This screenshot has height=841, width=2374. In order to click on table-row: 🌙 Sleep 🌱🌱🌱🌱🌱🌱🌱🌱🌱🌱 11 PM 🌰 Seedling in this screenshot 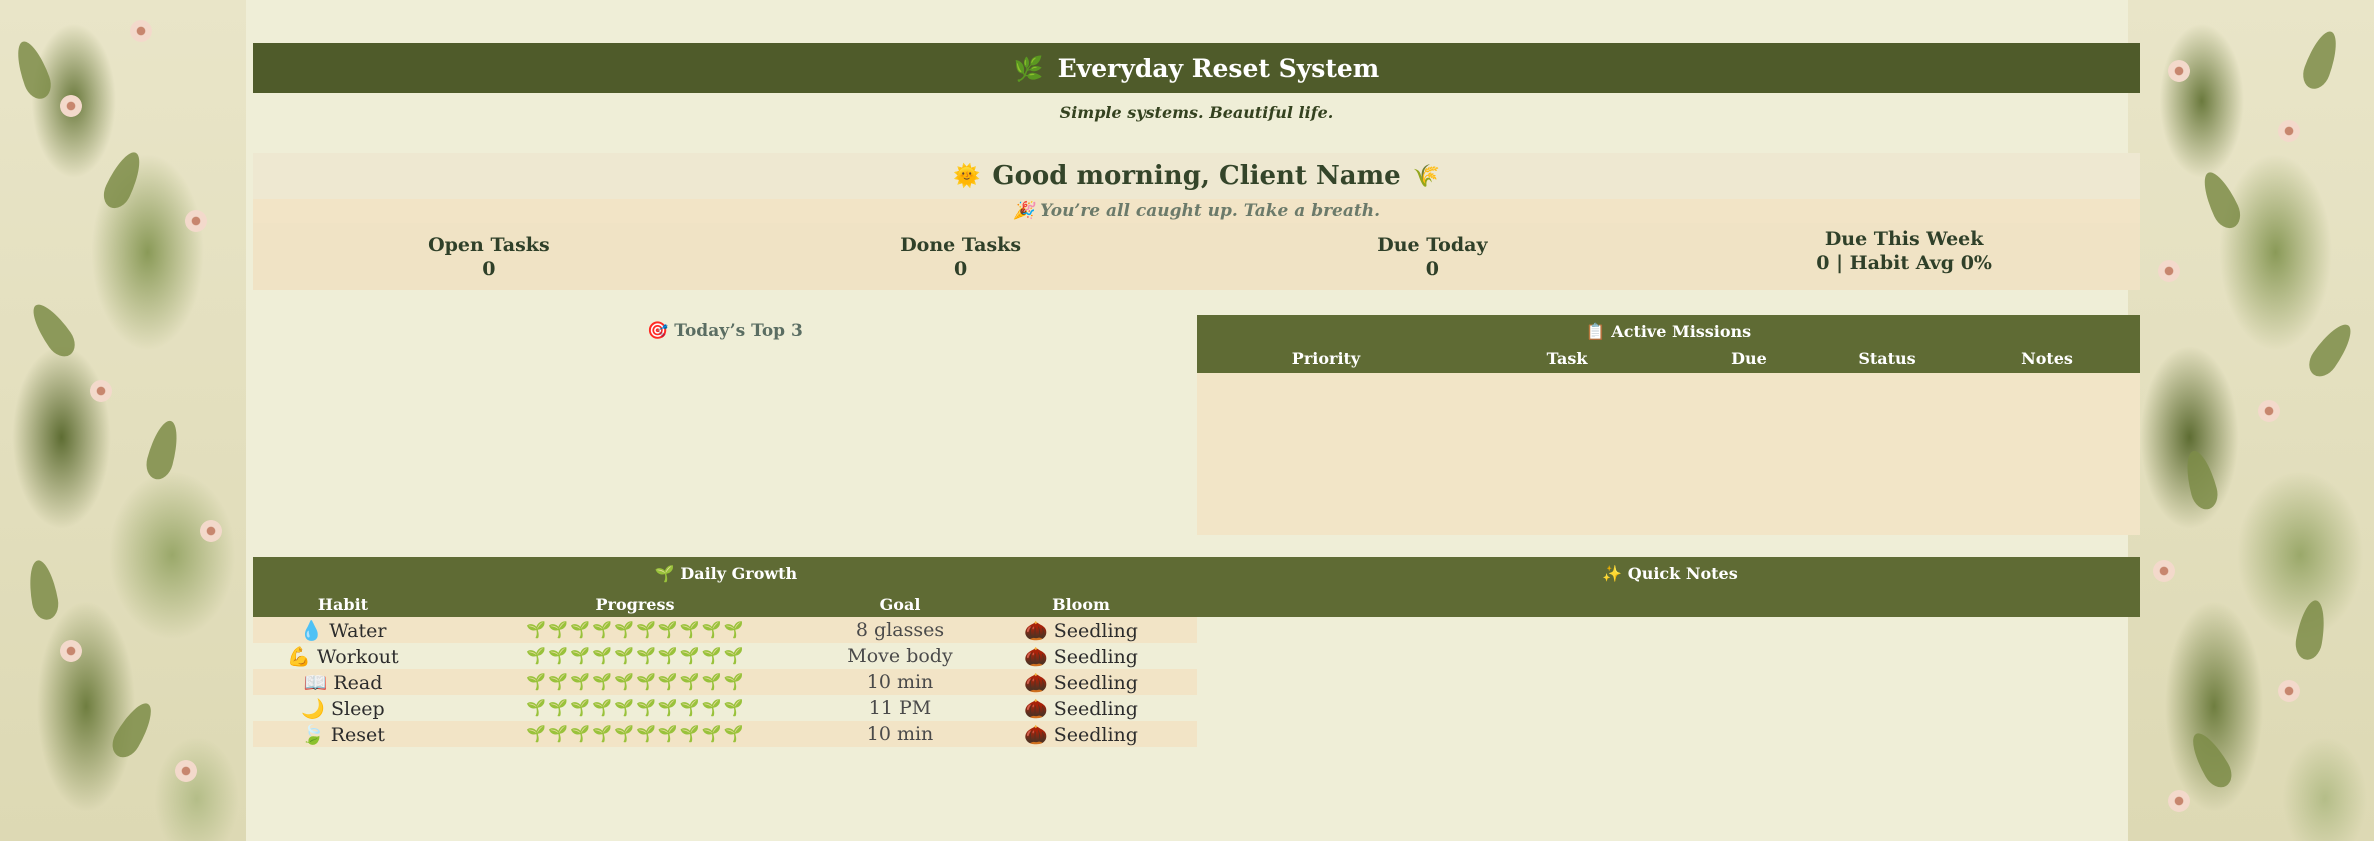, I will do `click(725, 708)`.